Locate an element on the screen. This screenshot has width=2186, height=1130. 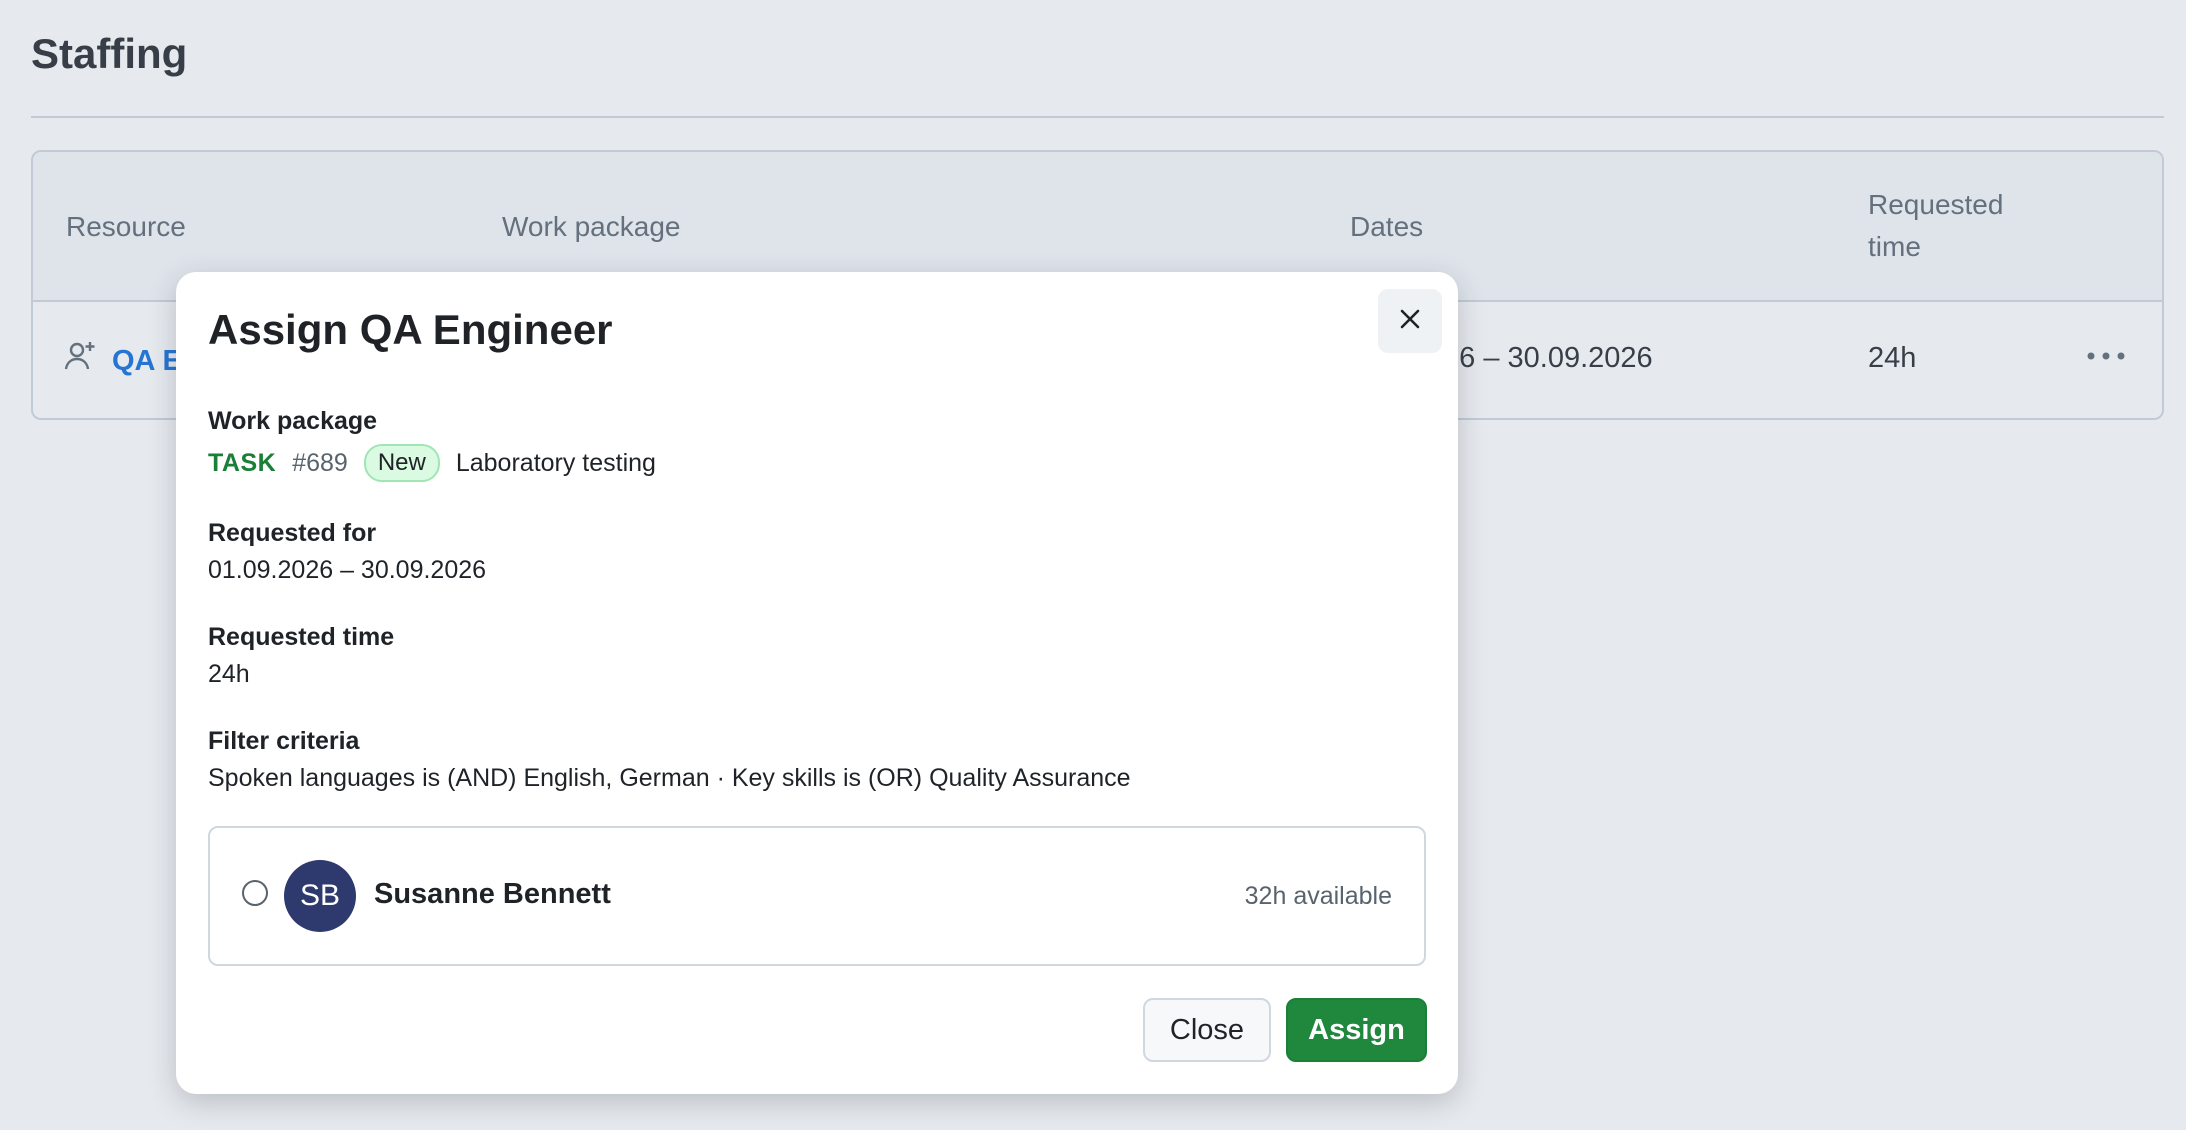
work-package-label: Work package is located at coordinates (293, 421).